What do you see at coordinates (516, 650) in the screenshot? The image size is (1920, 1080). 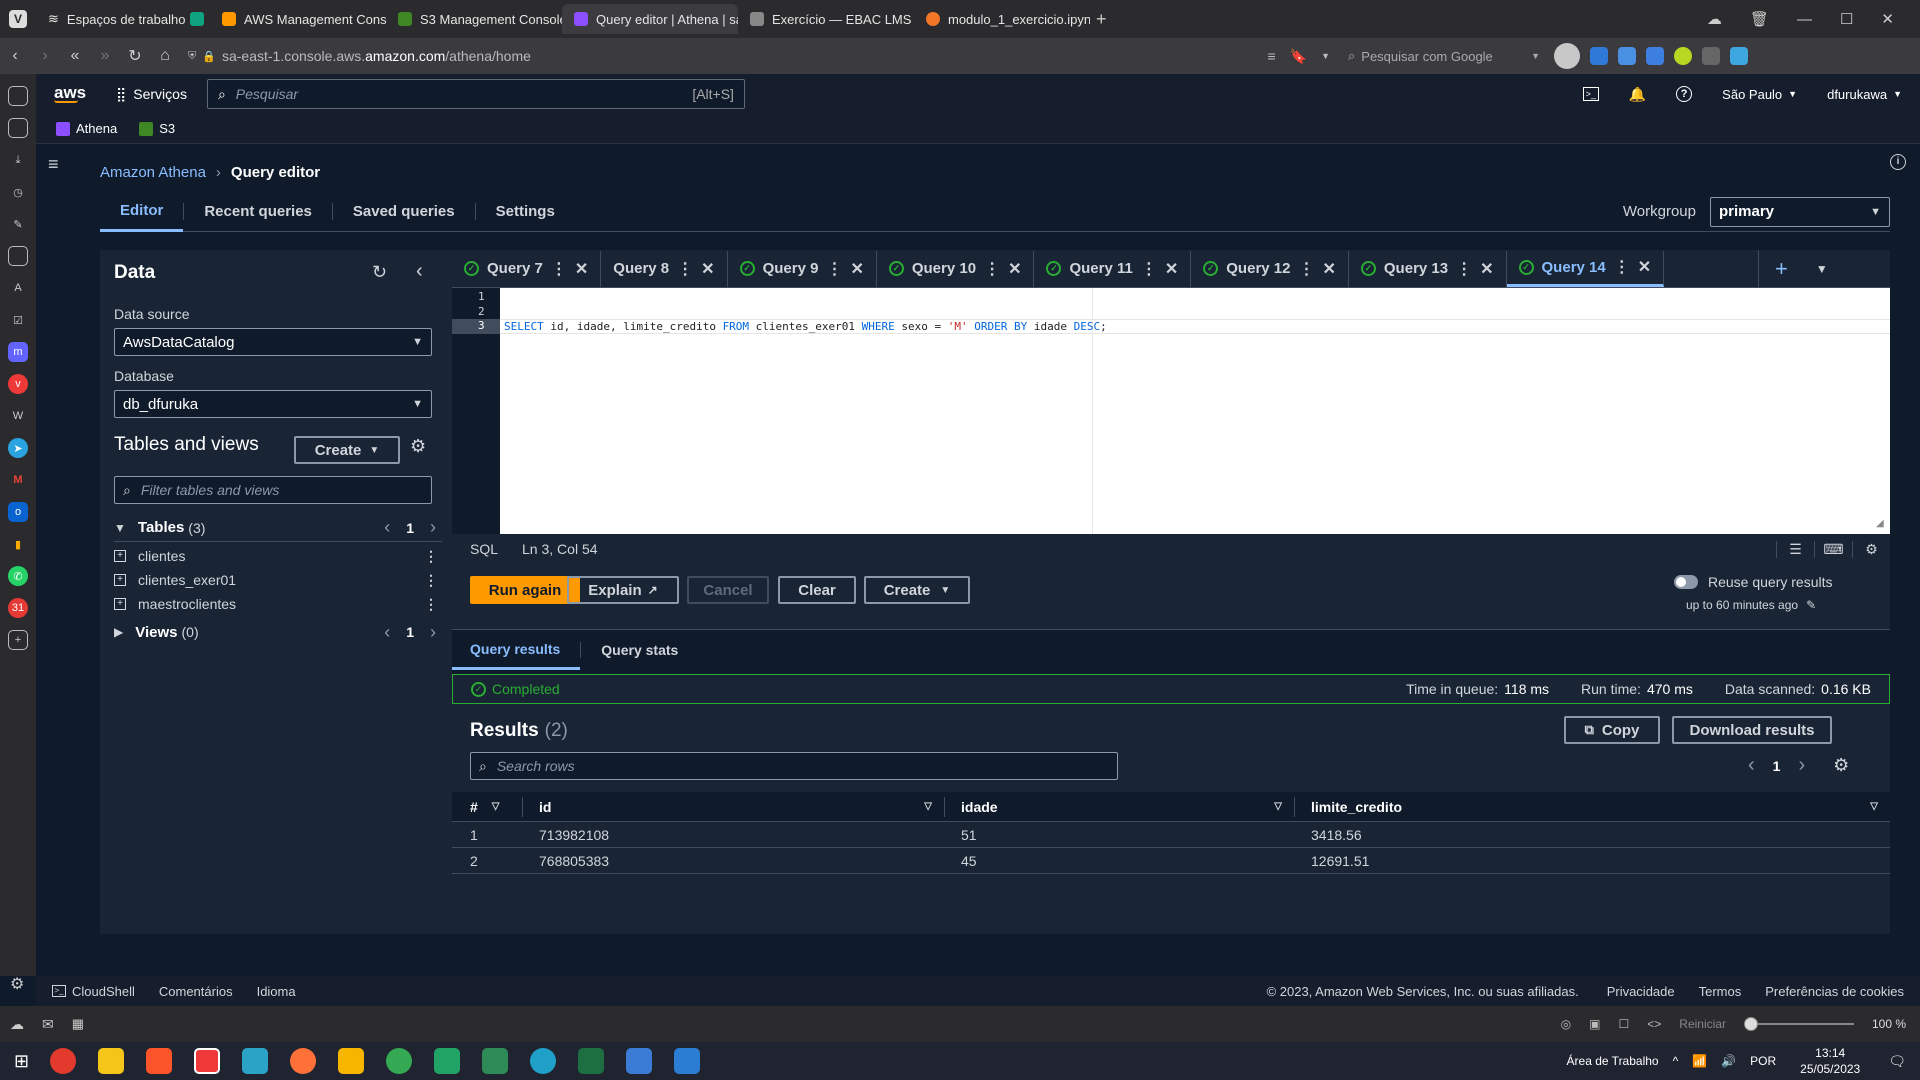 I see `tab-query-results: Query results` at bounding box center [516, 650].